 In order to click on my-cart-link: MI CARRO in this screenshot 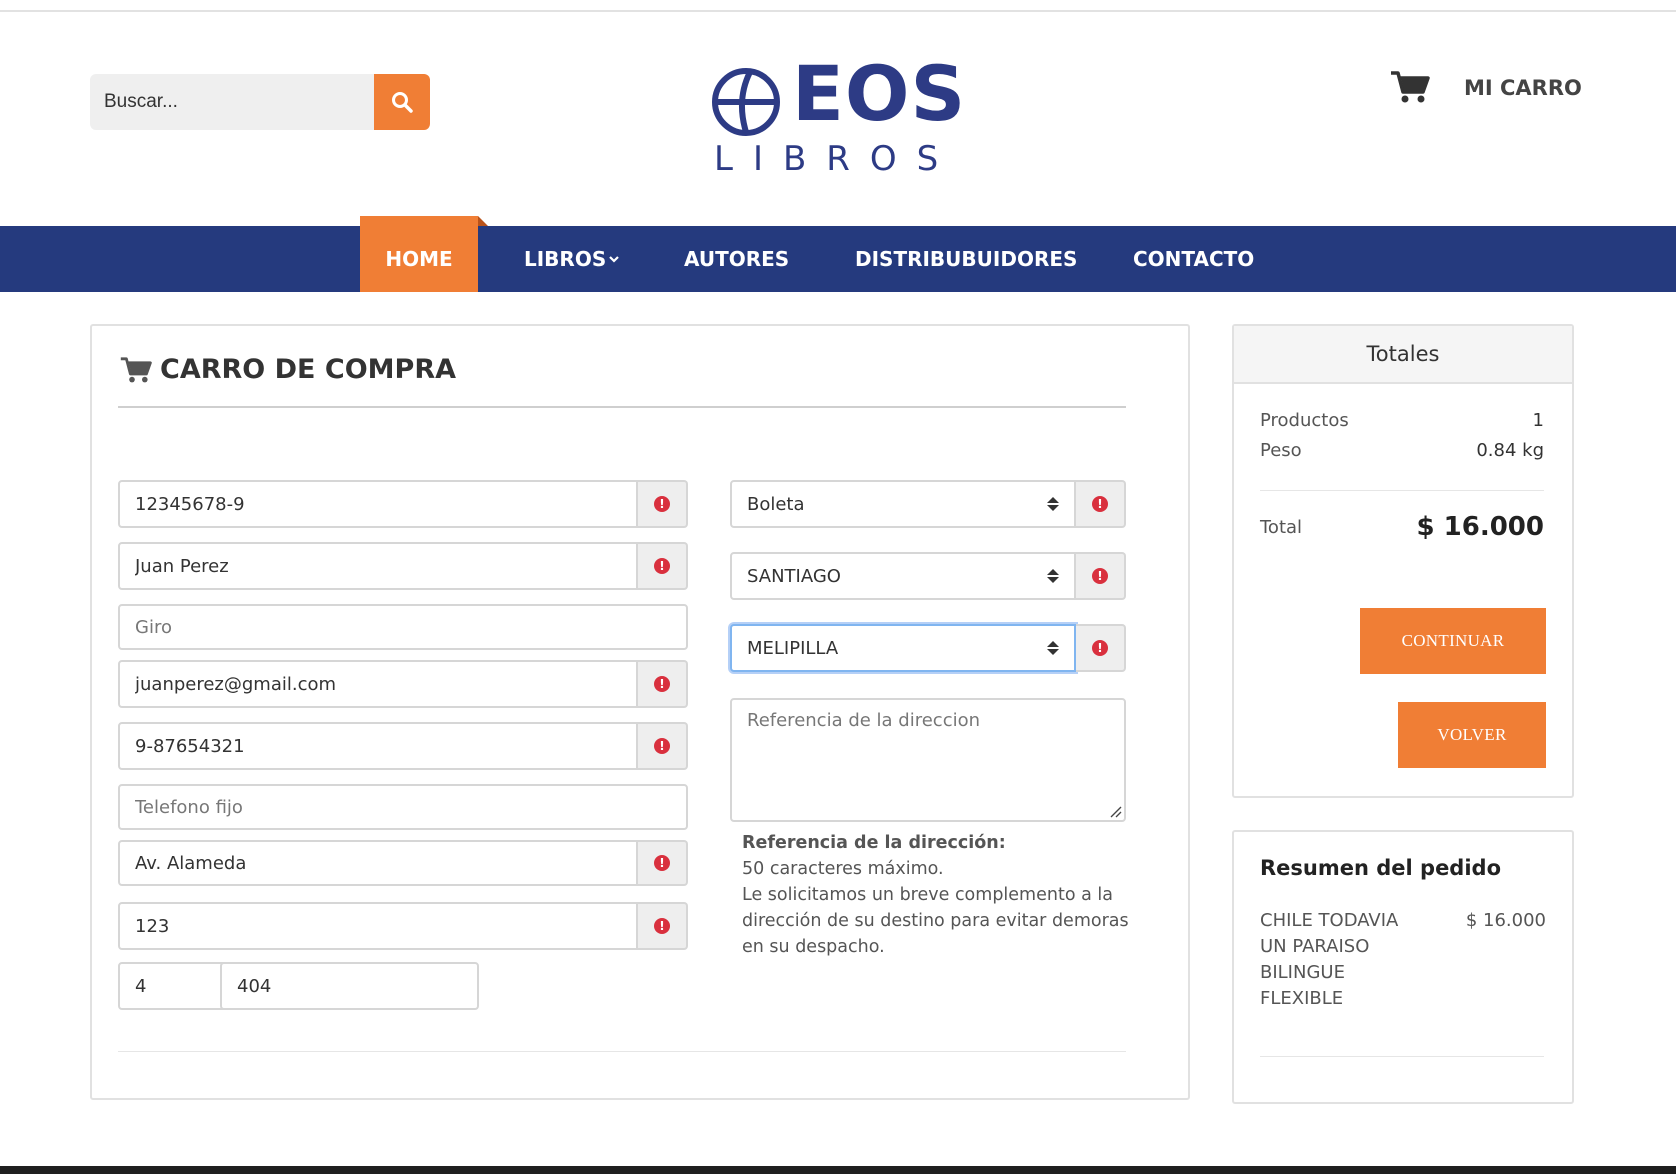, I will do `click(1523, 88)`.